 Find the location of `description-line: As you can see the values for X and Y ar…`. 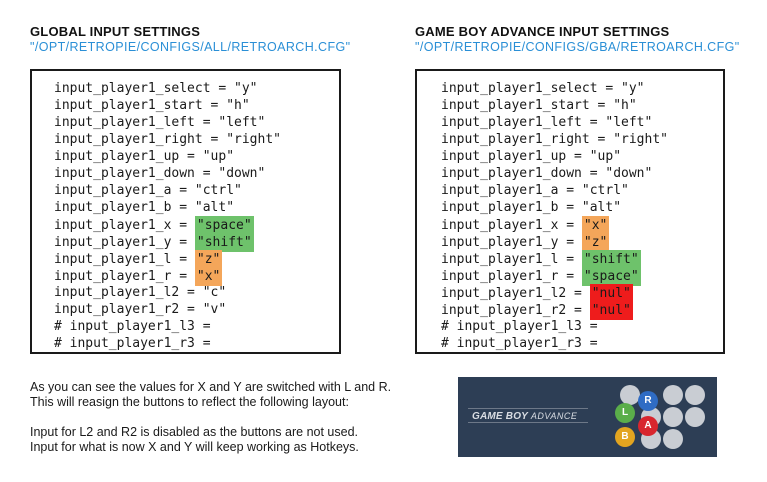

description-line: As you can see the values for X and Y ar… is located at coordinates (211, 387).